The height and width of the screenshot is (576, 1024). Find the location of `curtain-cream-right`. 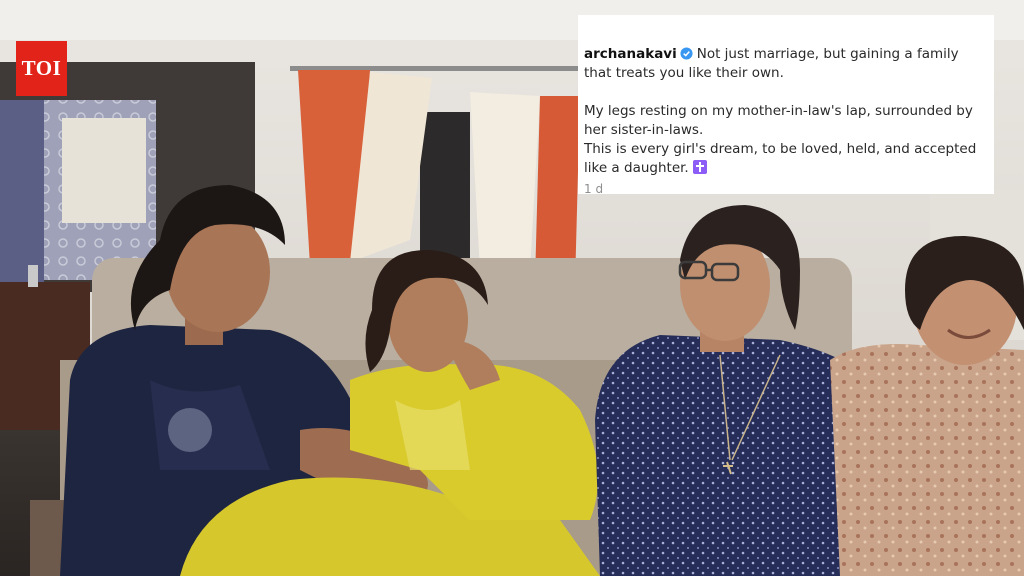

curtain-cream-right is located at coordinates (505, 181).